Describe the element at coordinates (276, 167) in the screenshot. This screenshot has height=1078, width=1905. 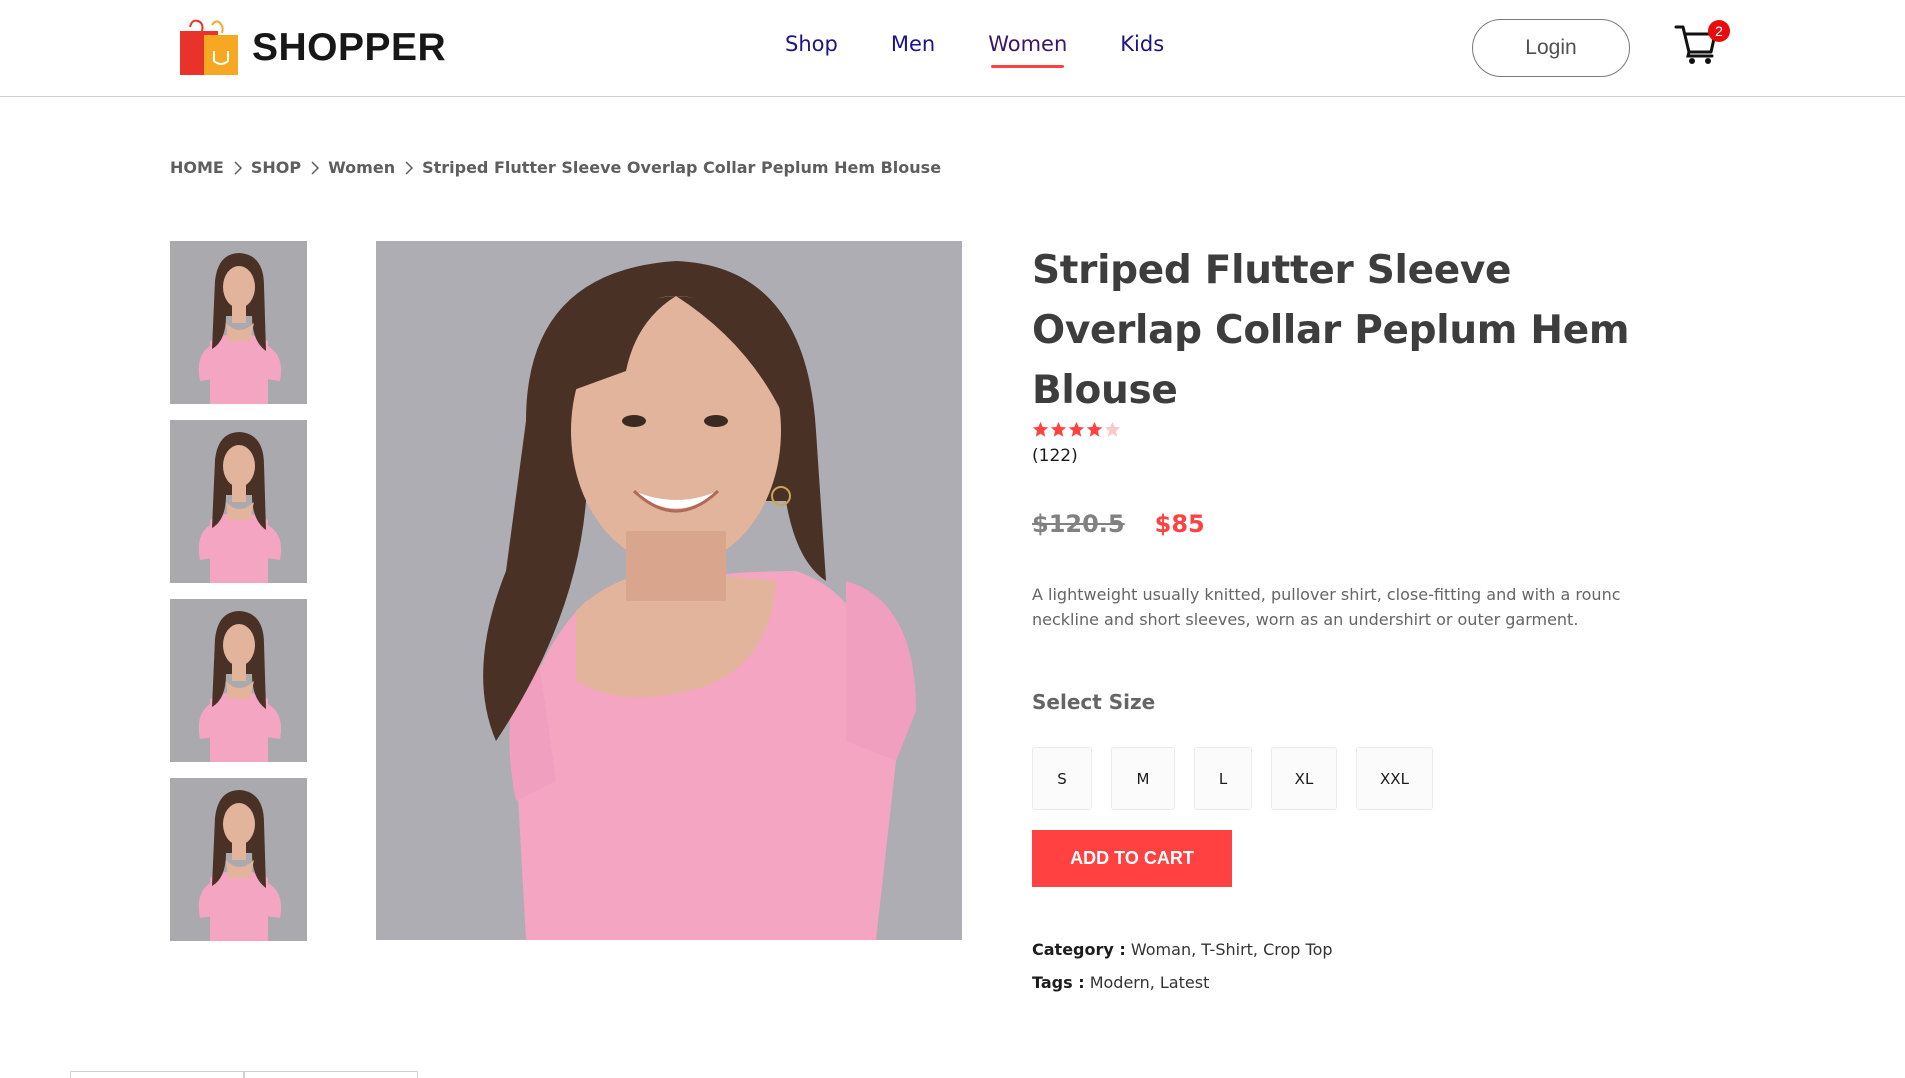
I see `breadcrumb-shop: SHOP` at that location.